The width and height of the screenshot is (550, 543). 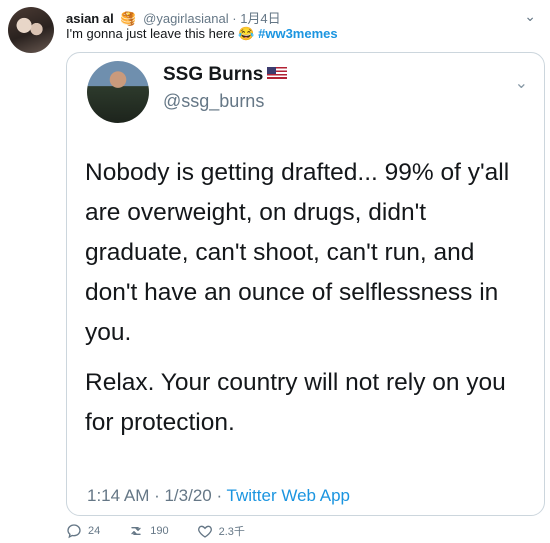 I want to click on quoted-source: Twitter Web App, so click(x=288, y=495).